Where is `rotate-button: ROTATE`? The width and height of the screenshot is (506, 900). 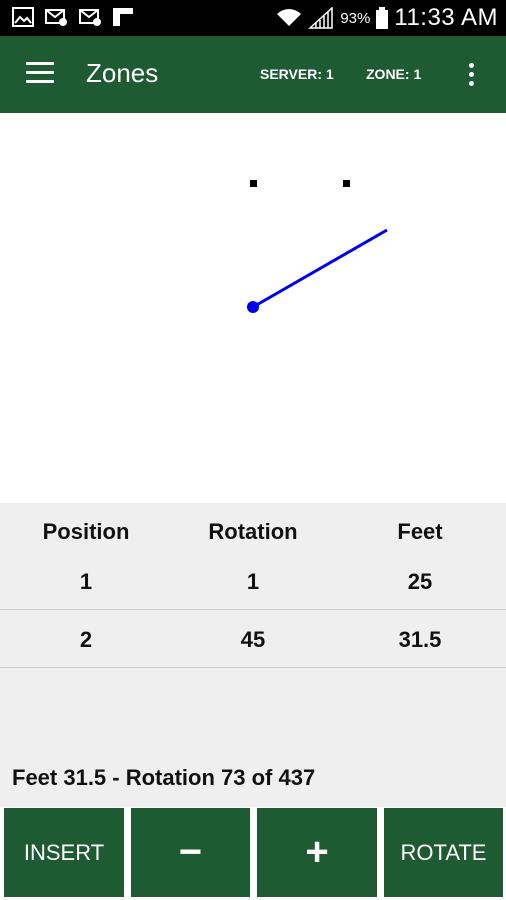
rotate-button: ROTATE is located at coordinates (443, 852).